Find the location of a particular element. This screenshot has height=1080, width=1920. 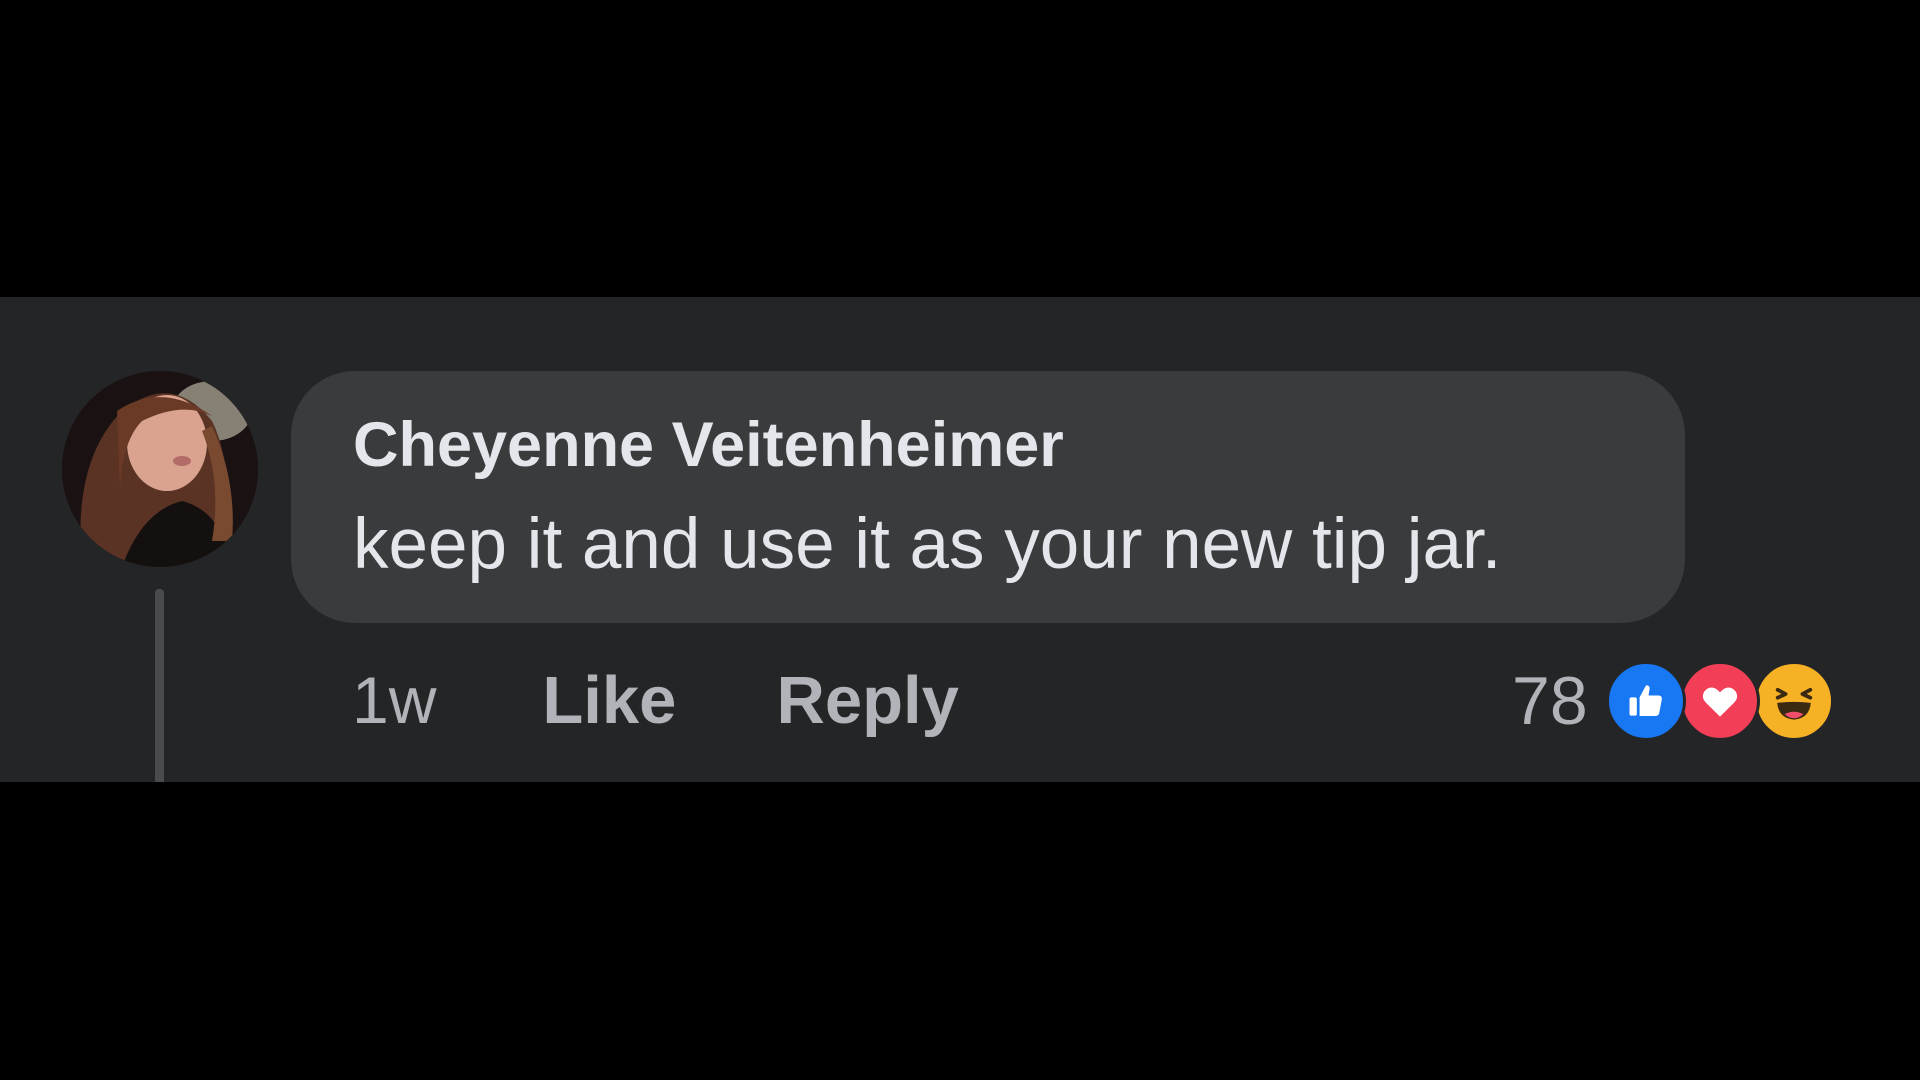

avatar is located at coordinates (160, 469).